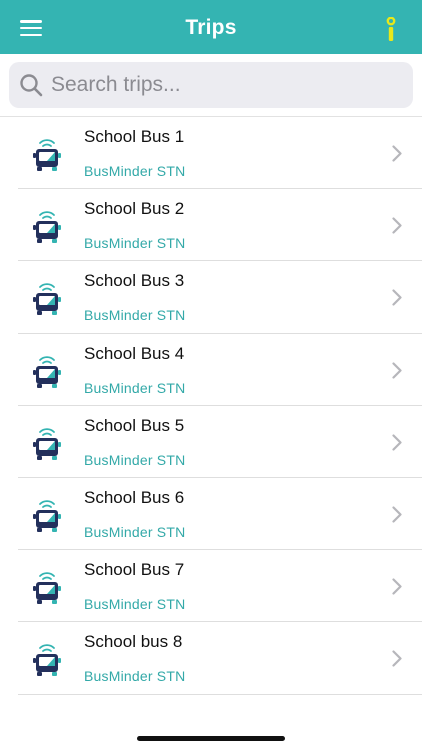 Image resolution: width=422 pixels, height=750 pixels. What do you see at coordinates (134, 425) in the screenshot?
I see `trip-name: School Bus 5` at bounding box center [134, 425].